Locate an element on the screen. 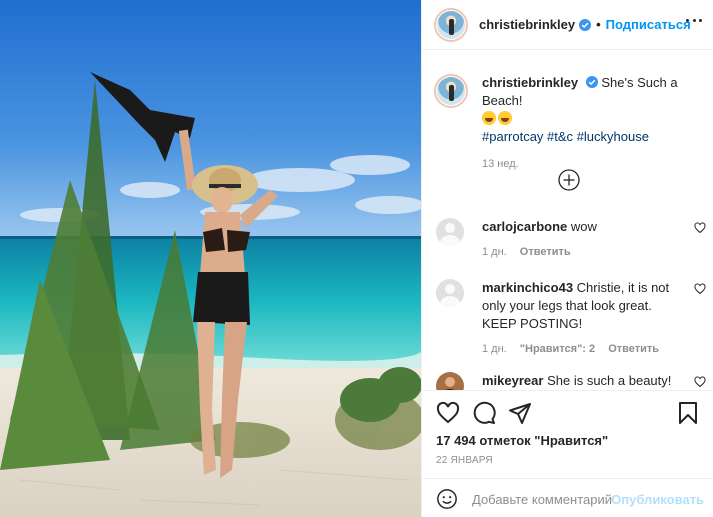  add-comment-bar: Опубликовать is located at coordinates (567, 497).